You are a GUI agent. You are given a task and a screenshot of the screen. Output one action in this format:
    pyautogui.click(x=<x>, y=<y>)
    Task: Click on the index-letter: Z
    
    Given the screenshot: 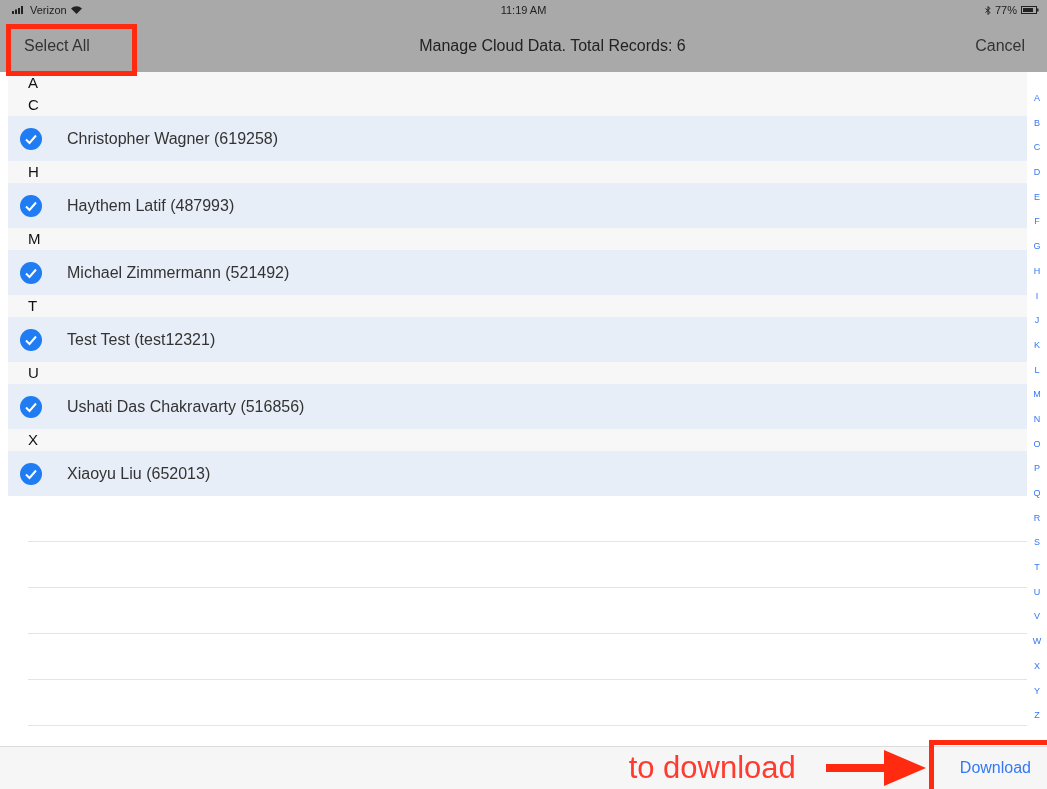 What is the action you would take?
    pyautogui.click(x=1037, y=715)
    